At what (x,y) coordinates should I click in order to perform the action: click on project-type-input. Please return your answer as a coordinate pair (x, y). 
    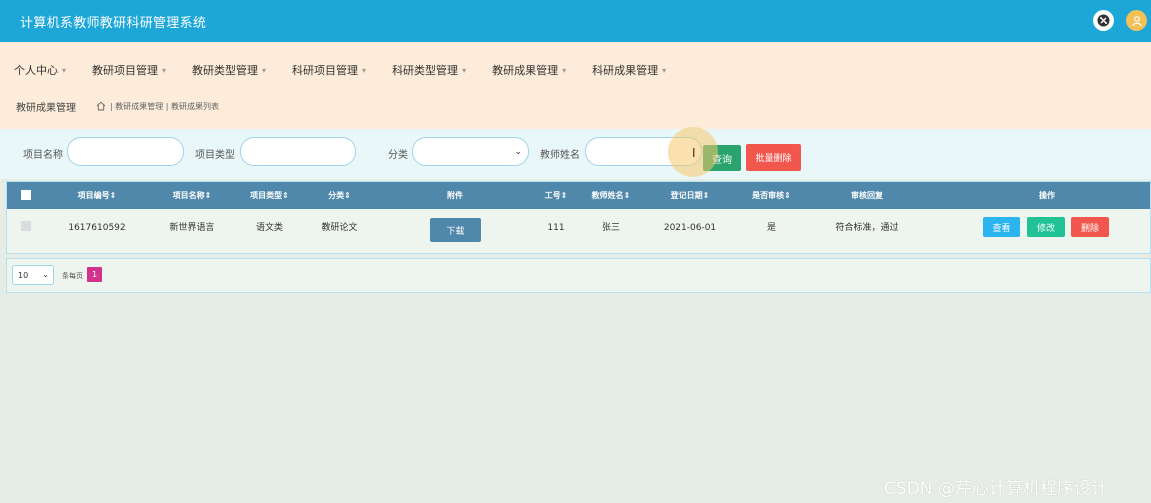
    Looking at the image, I should click on (298, 151).